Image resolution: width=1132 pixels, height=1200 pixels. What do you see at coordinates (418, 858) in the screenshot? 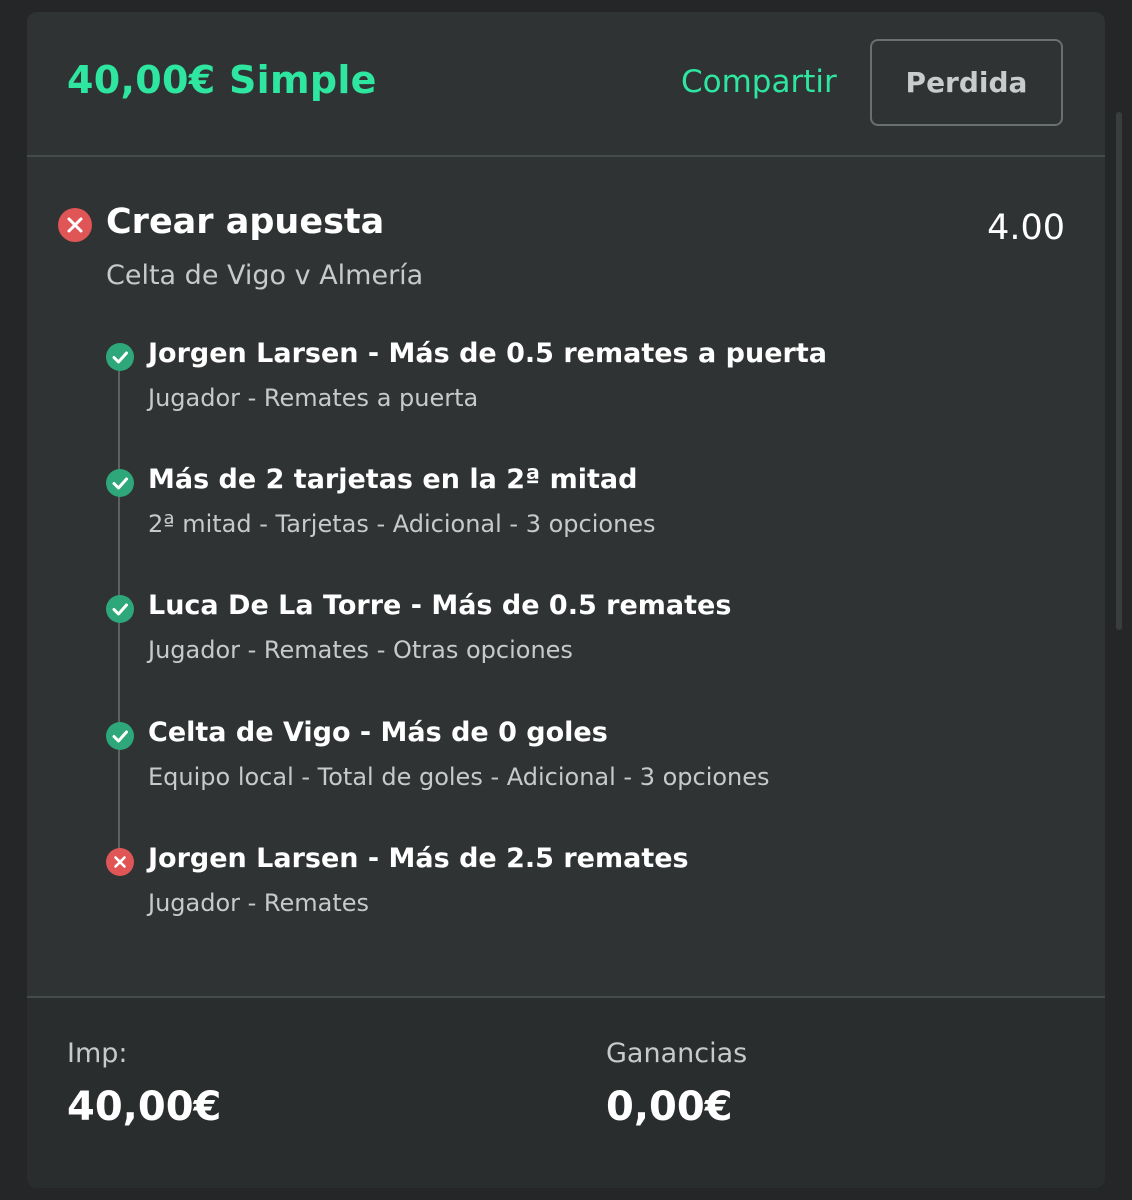
I see `selection-title: Jorgen Larsen - Más de 2.5 remates` at bounding box center [418, 858].